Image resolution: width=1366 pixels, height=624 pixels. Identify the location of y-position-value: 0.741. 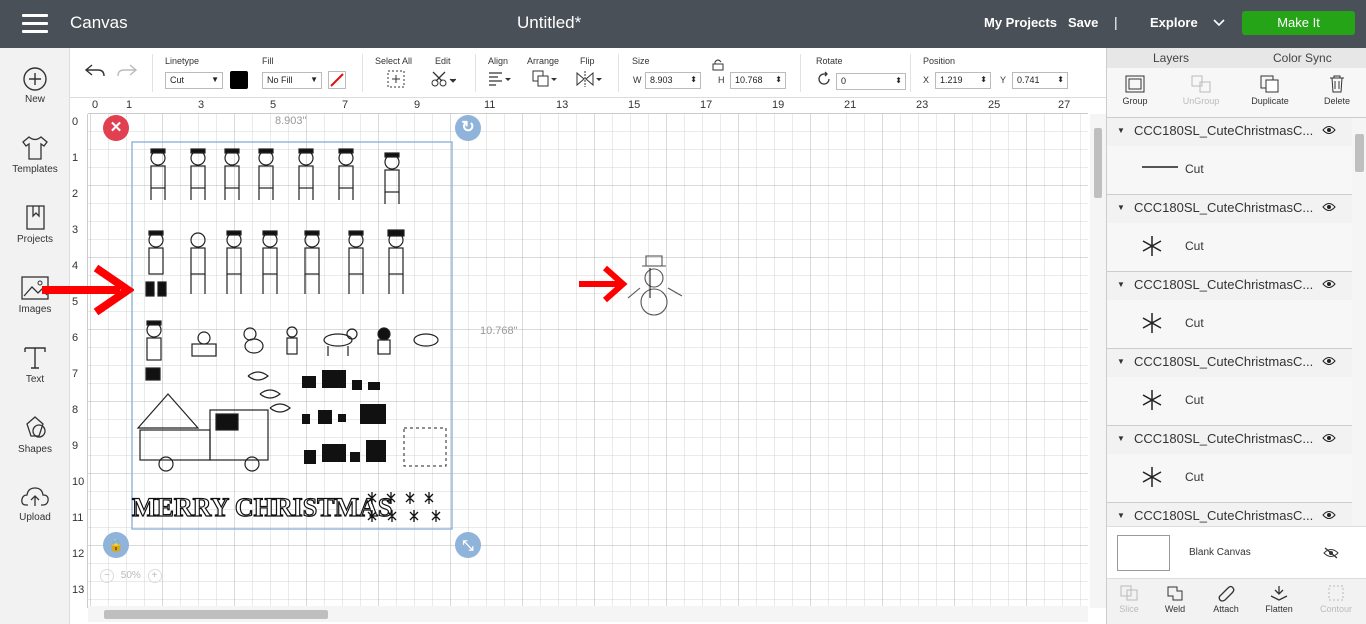
(1028, 80).